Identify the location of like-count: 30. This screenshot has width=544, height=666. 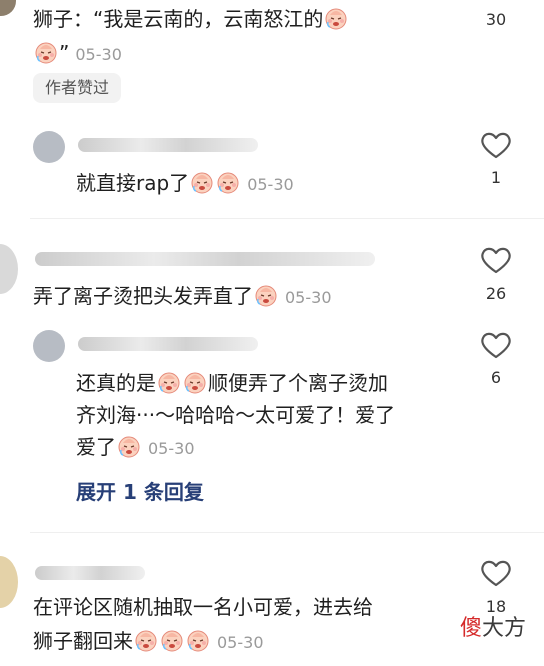
(496, 19).